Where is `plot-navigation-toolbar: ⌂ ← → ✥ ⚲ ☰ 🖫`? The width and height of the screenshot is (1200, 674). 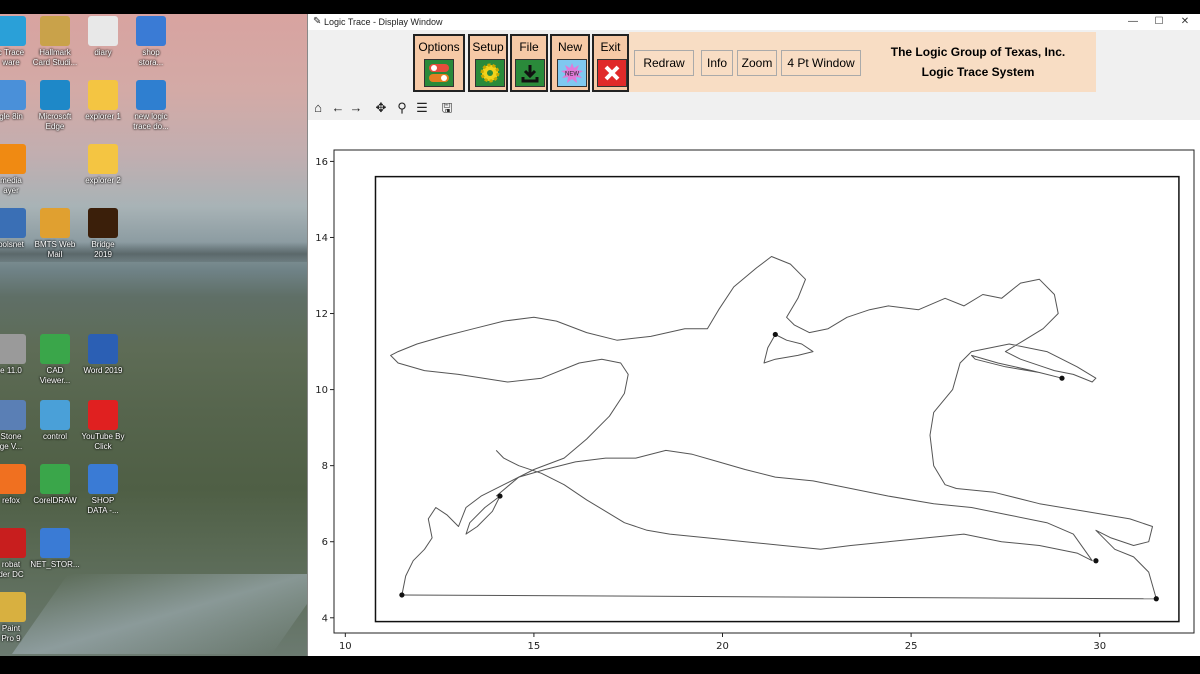
plot-navigation-toolbar: ⌂ ← → ✥ ⚲ ☰ 🖫 is located at coordinates (754, 108).